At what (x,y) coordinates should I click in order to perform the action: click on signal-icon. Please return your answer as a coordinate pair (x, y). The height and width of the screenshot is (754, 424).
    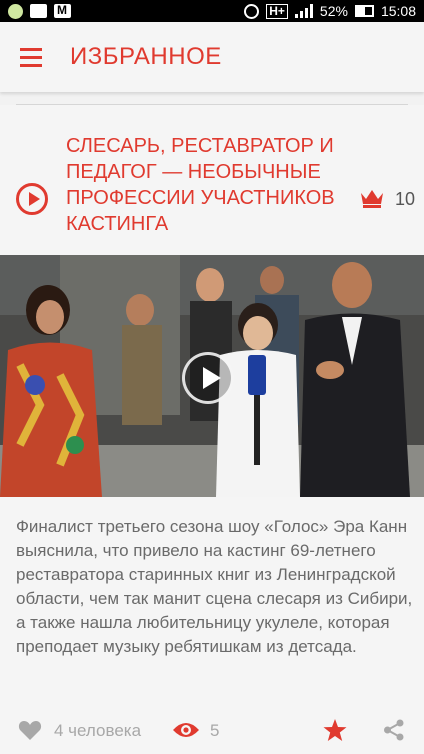
    Looking at the image, I should click on (303, 11).